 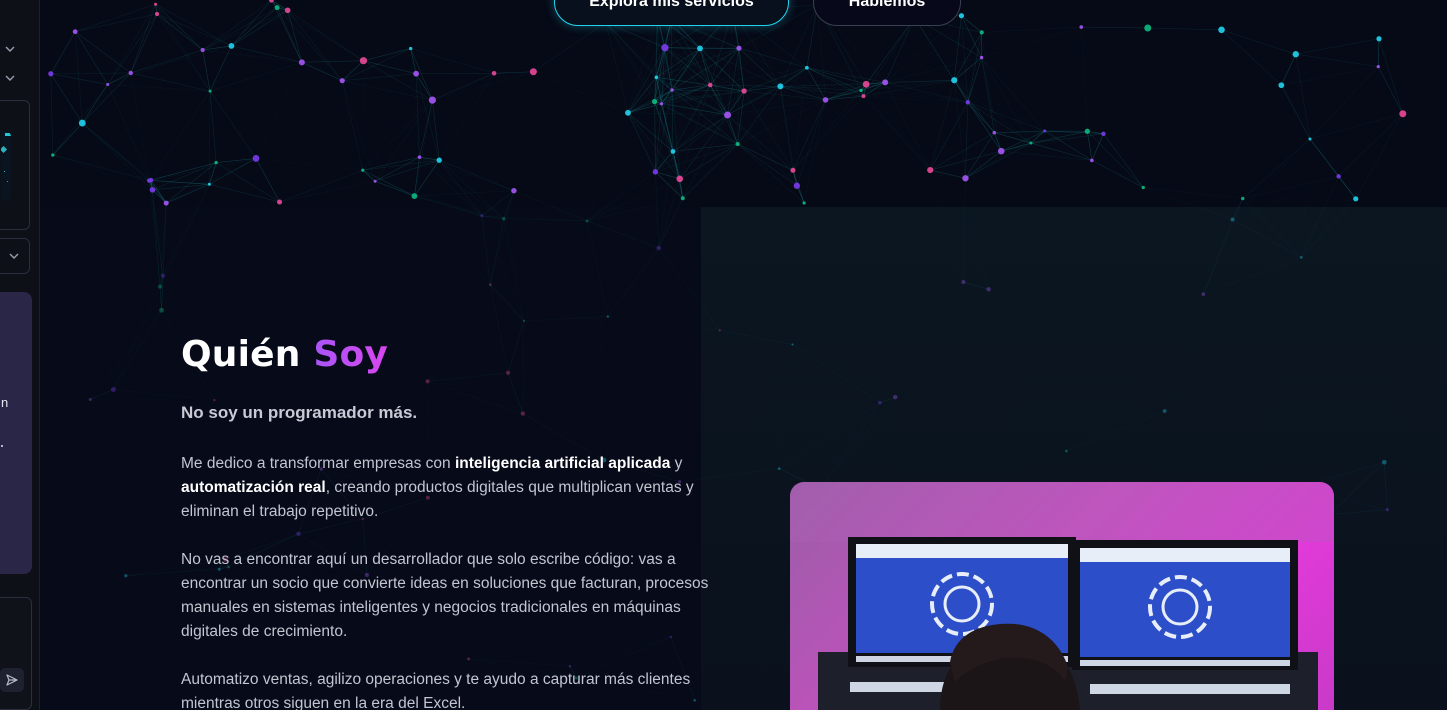 I want to click on para1-bold-1: inteligencia artificial aplicada, so click(x=562, y=463).